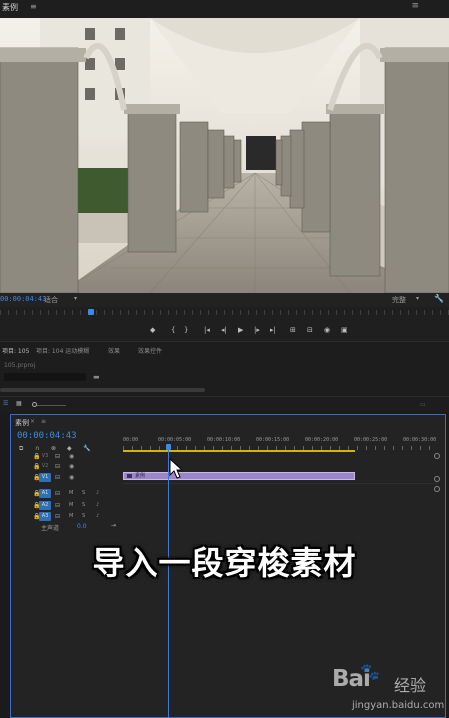  What do you see at coordinates (45, 493) in the screenshot?
I see `track-target-a1: A1` at bounding box center [45, 493].